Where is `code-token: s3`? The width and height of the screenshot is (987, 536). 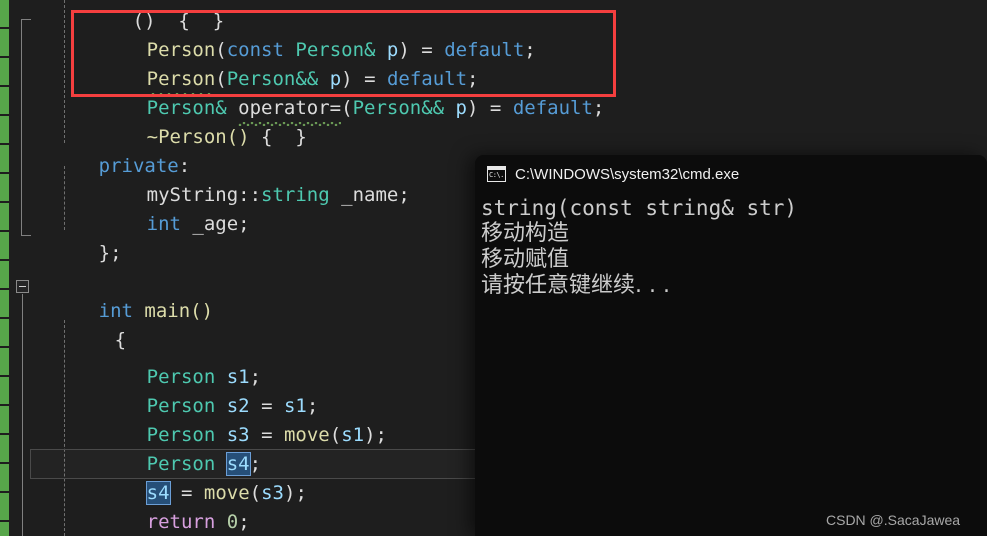
code-token: s3 is located at coordinates (272, 493).